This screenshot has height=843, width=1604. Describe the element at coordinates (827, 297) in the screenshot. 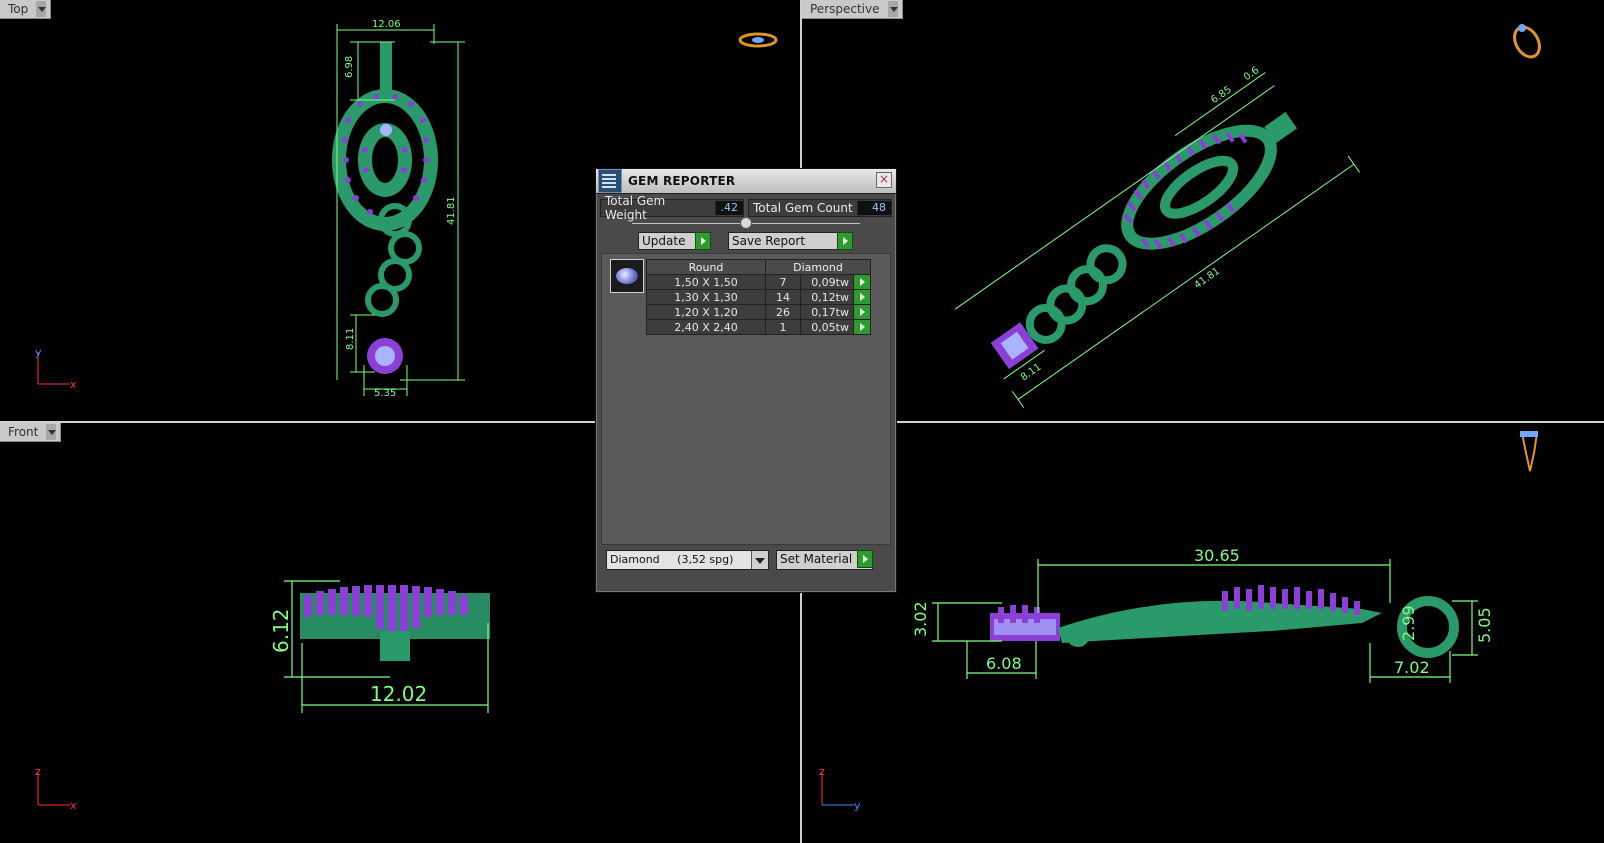

I see `gem-weight: 0,12tw` at that location.